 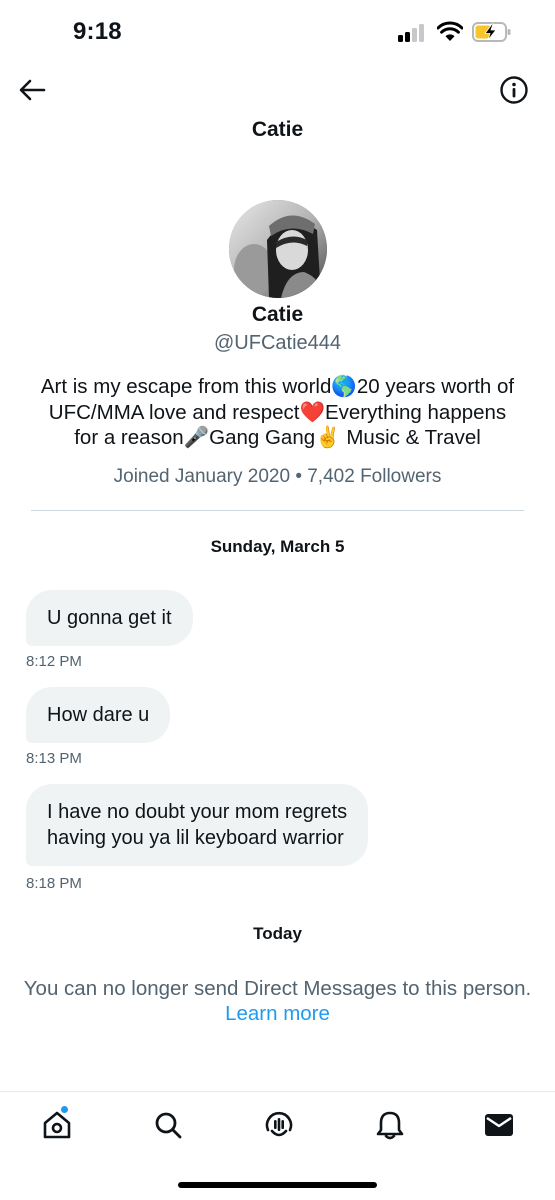 What do you see at coordinates (450, 31) in the screenshot?
I see `wifi-icon` at bounding box center [450, 31].